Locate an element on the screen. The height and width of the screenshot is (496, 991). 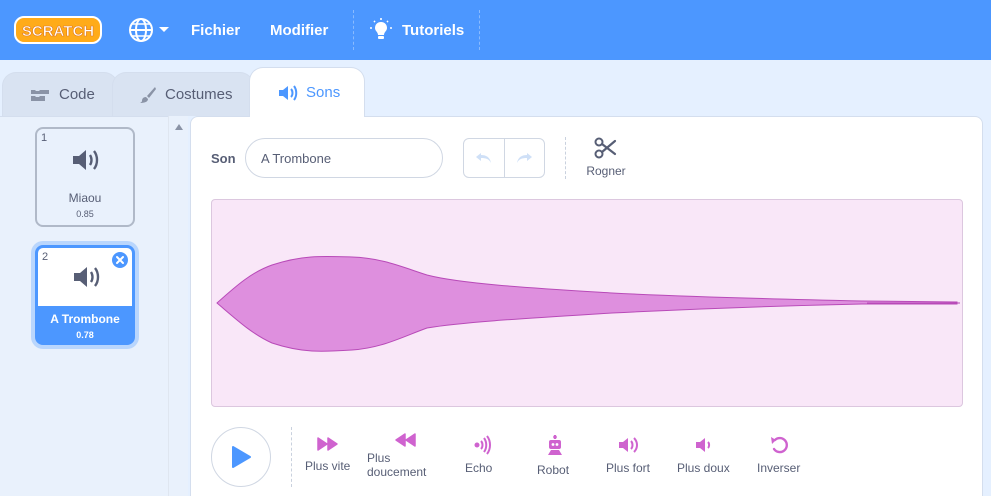
tab-sounds: Sons is located at coordinates (307, 92).